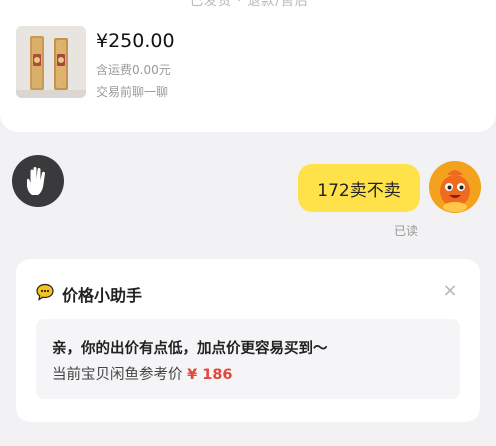  Describe the element at coordinates (45, 292) in the screenshot. I see `chat-bubble-icon` at that location.